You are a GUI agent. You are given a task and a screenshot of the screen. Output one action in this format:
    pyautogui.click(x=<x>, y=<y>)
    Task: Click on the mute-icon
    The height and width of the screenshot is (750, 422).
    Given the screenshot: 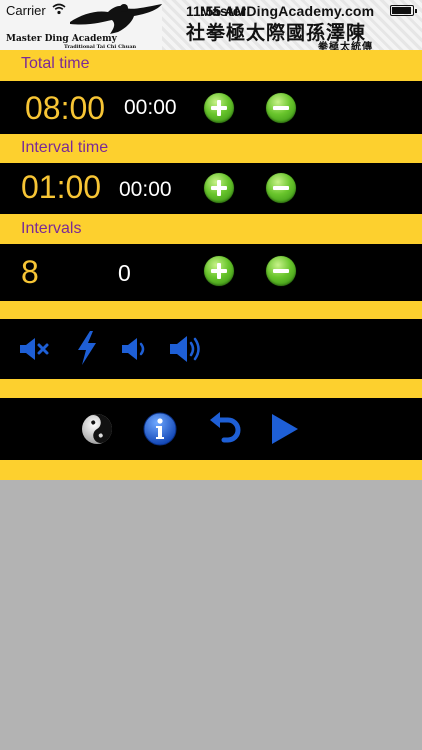 What is the action you would take?
    pyautogui.click(x=35, y=349)
    